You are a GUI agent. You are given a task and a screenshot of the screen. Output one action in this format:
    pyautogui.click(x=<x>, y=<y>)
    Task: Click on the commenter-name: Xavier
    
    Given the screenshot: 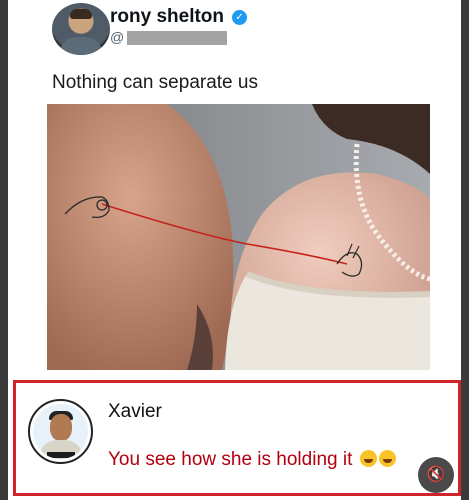 What is the action you would take?
    pyautogui.click(x=135, y=412)
    